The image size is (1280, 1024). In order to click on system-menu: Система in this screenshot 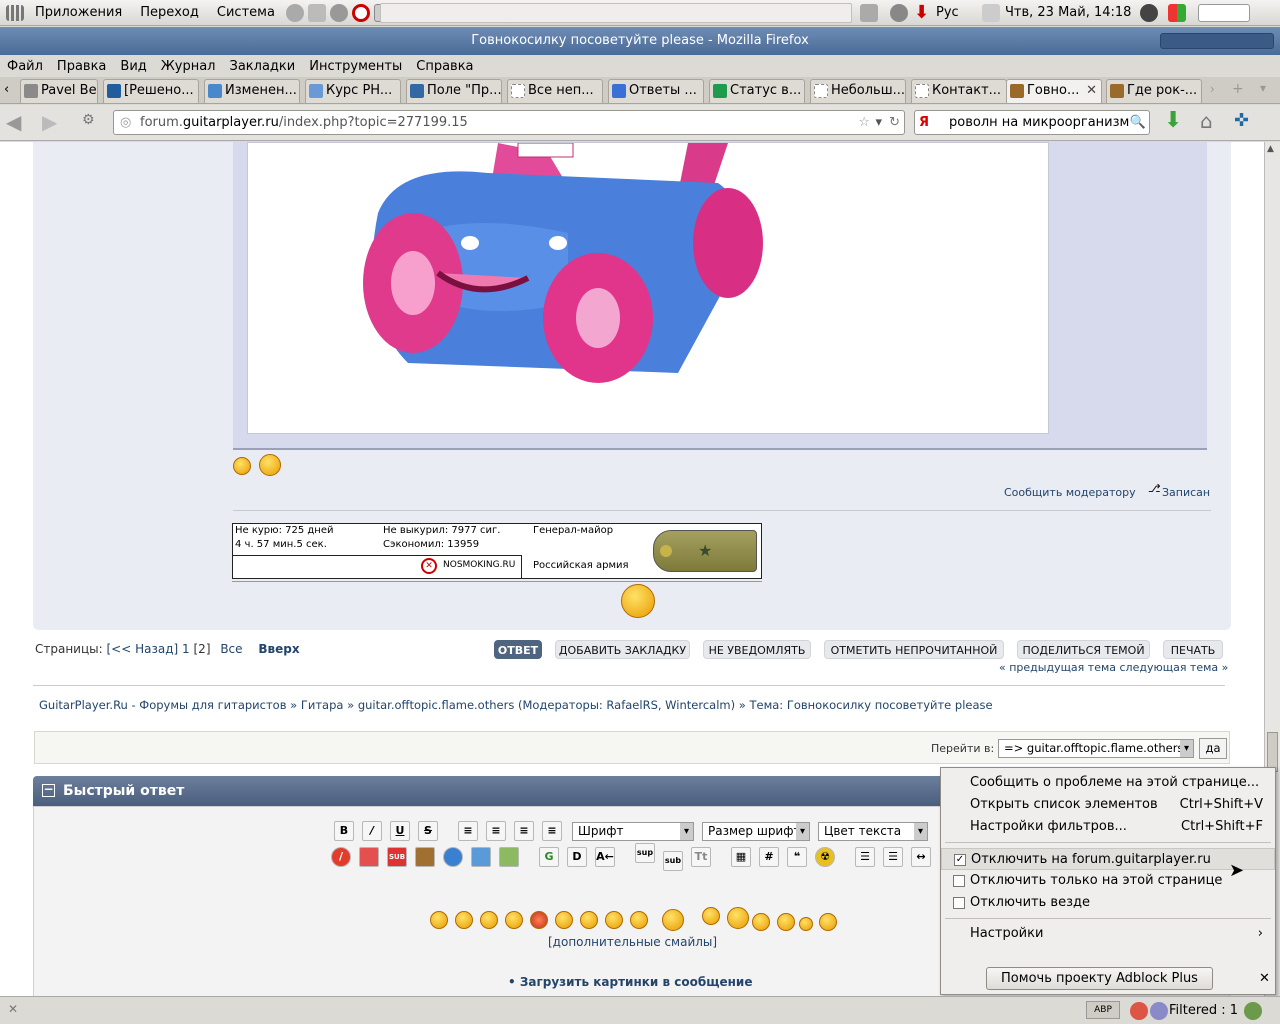, I will do `click(246, 12)`.